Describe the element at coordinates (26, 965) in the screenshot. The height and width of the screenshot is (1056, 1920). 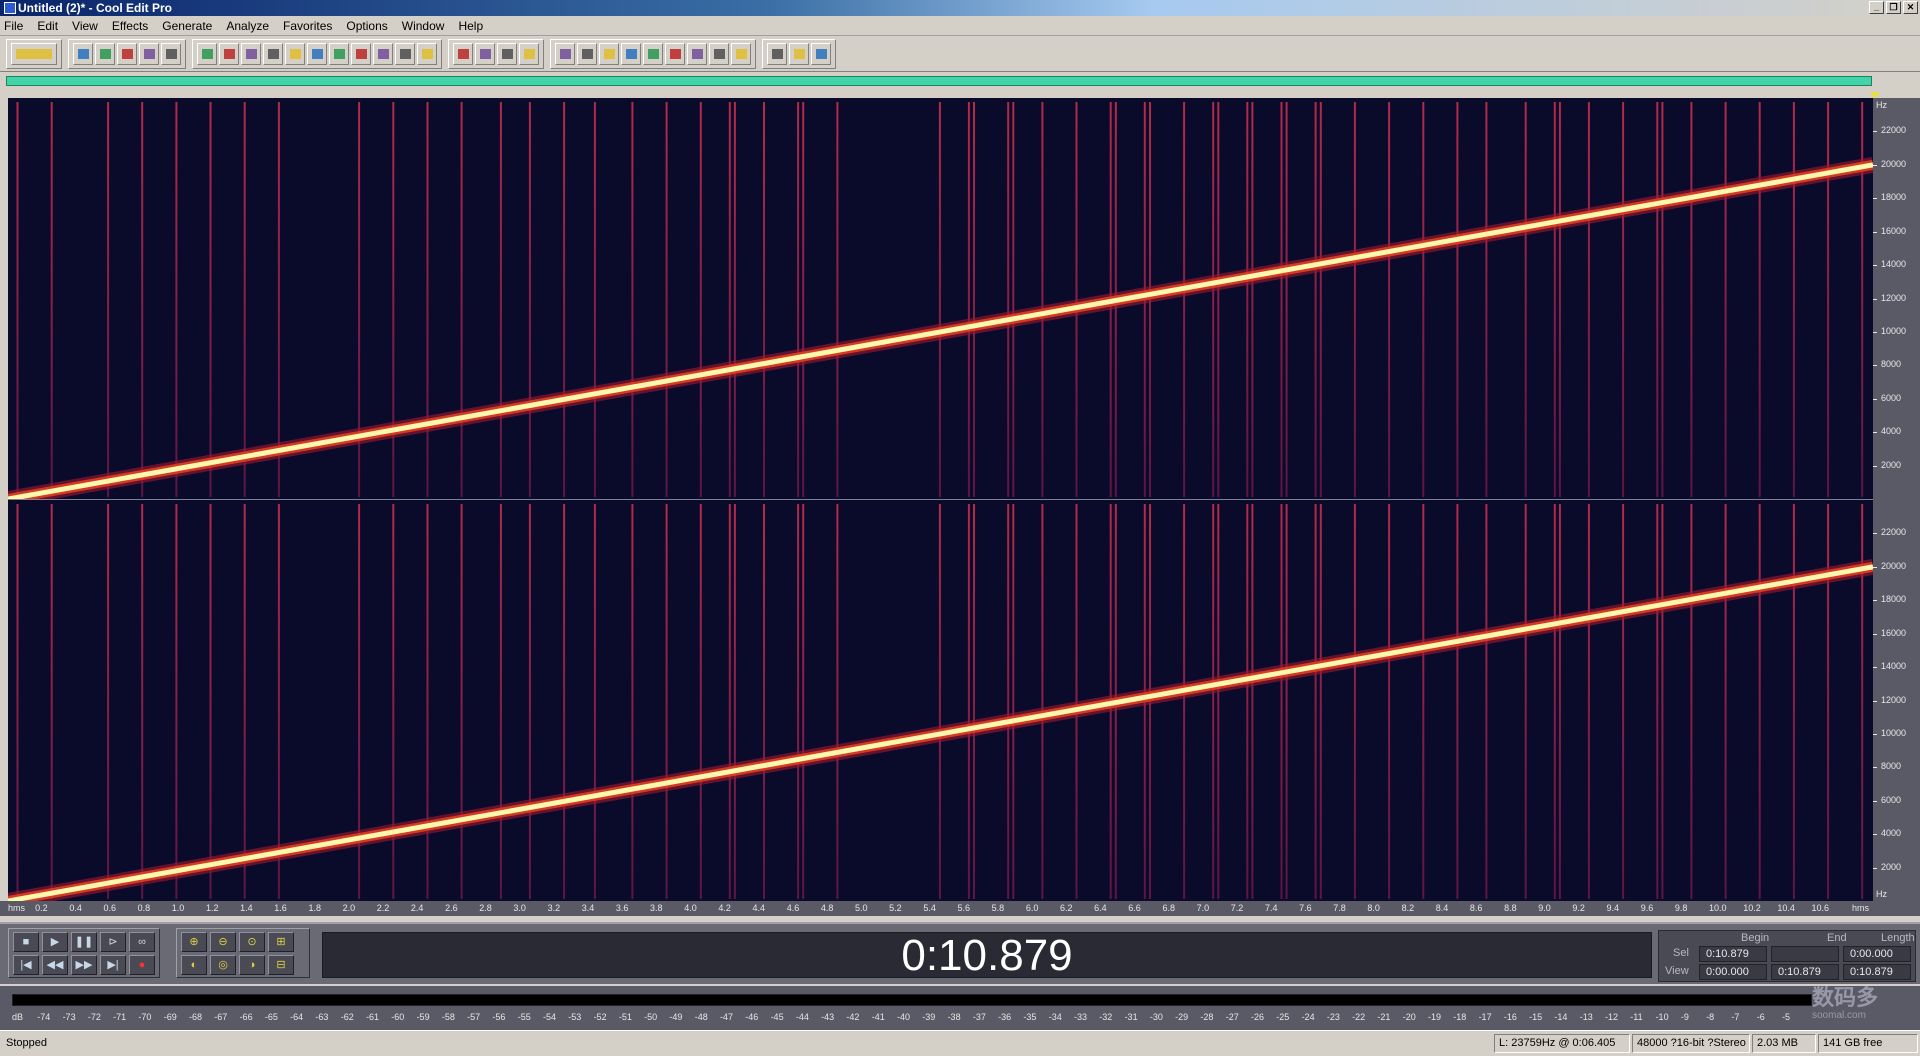
I see `go-to-start-icon: |◀` at that location.